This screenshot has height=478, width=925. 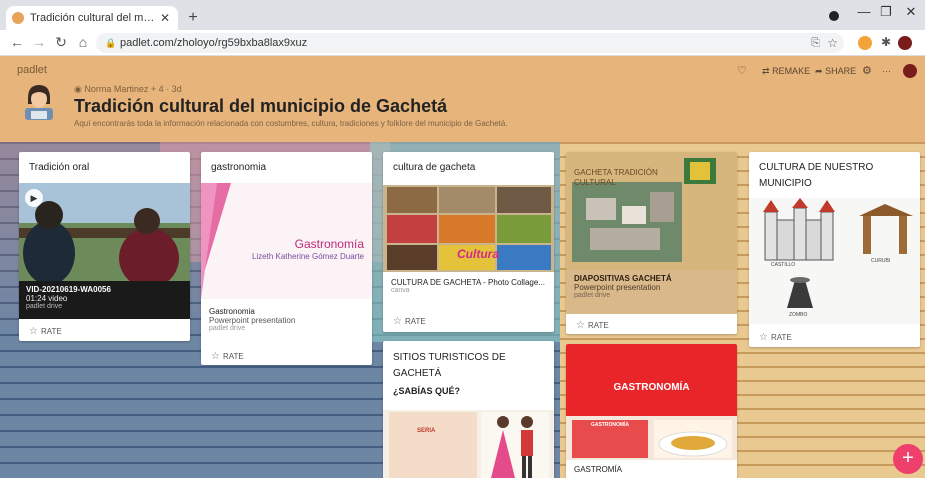 I want to click on video-title: VID-20210619-WA0056, so click(x=68, y=289).